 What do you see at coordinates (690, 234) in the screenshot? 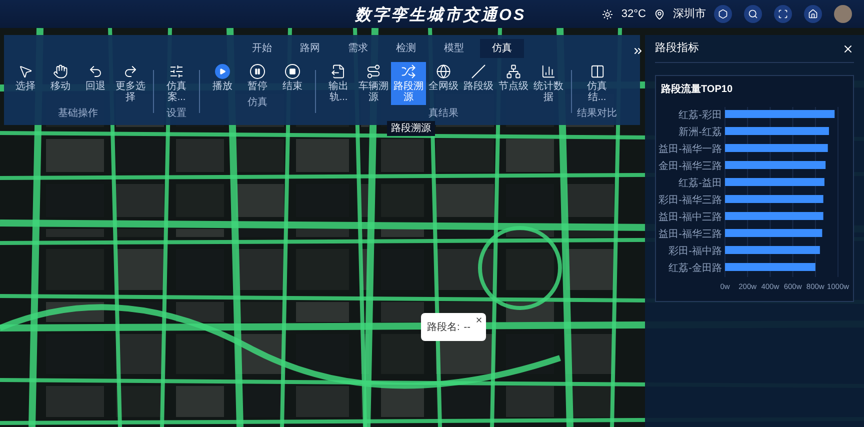
I see `category-label: 益田-福华三路` at bounding box center [690, 234].